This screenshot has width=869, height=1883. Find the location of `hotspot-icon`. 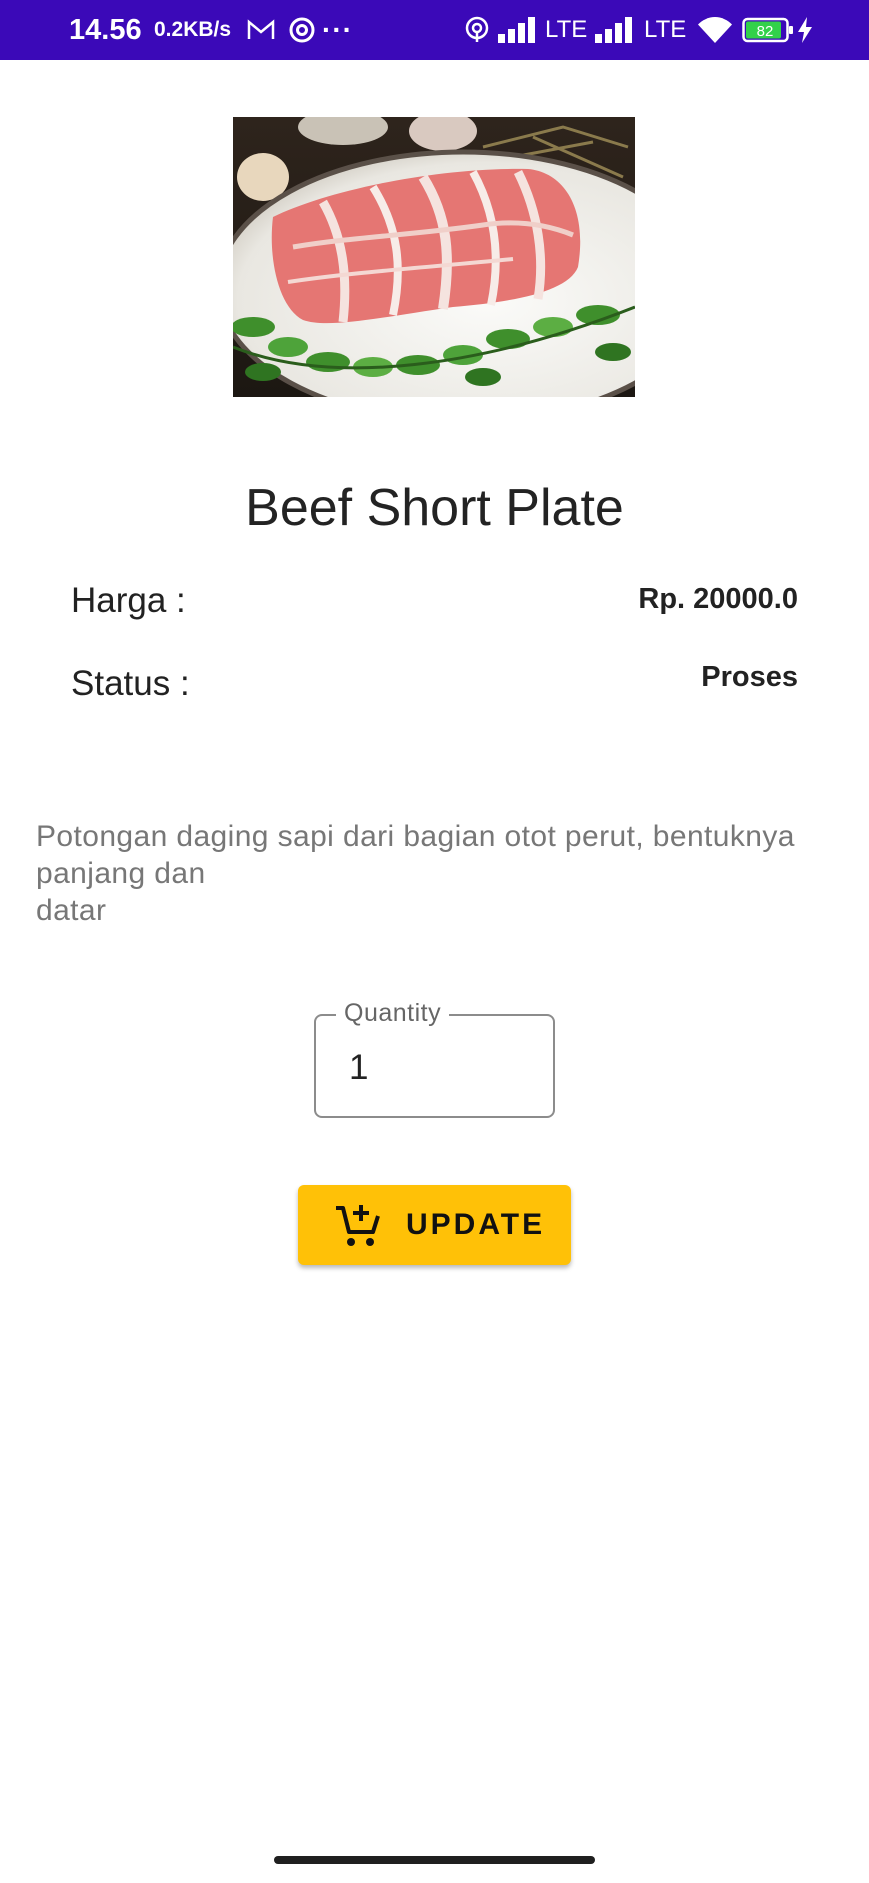

hotspot-icon is located at coordinates (477, 30).